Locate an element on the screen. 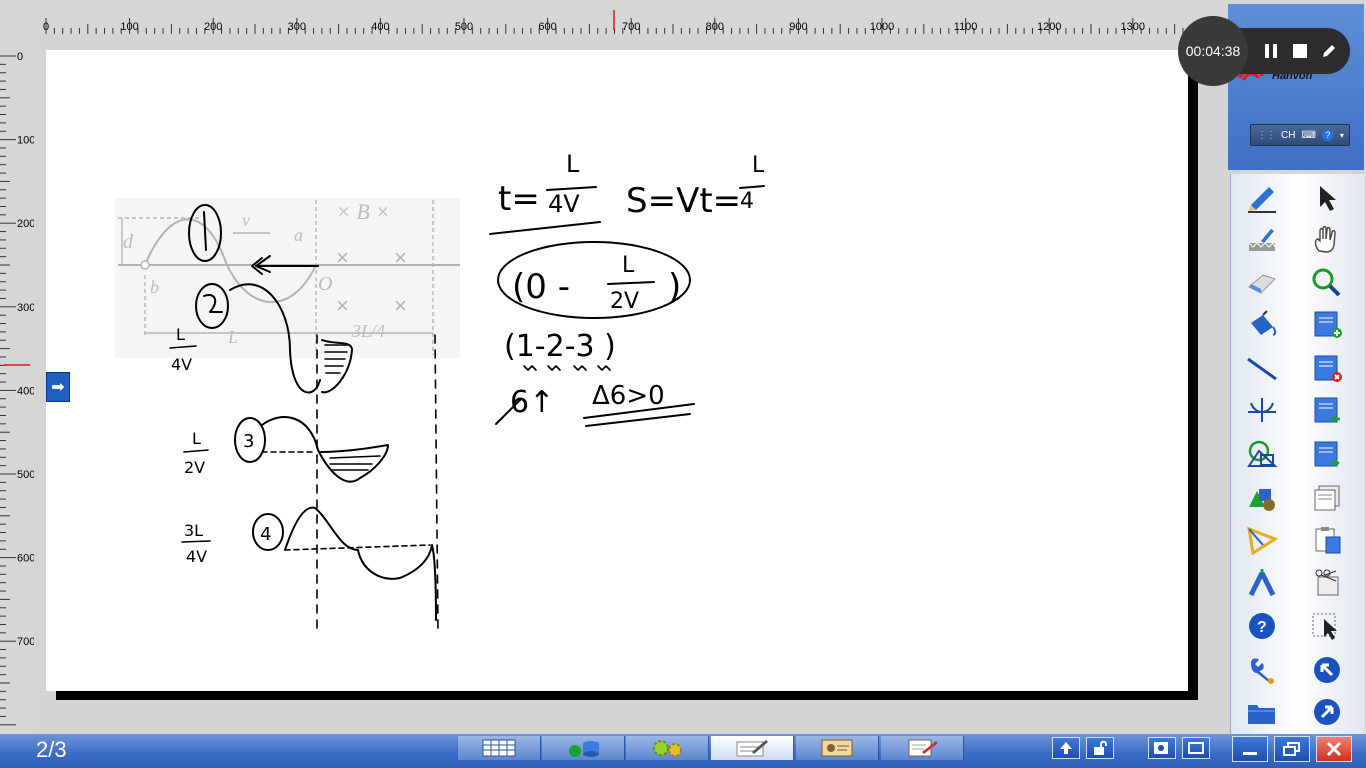  hand-icon is located at coordinates (1327, 240).